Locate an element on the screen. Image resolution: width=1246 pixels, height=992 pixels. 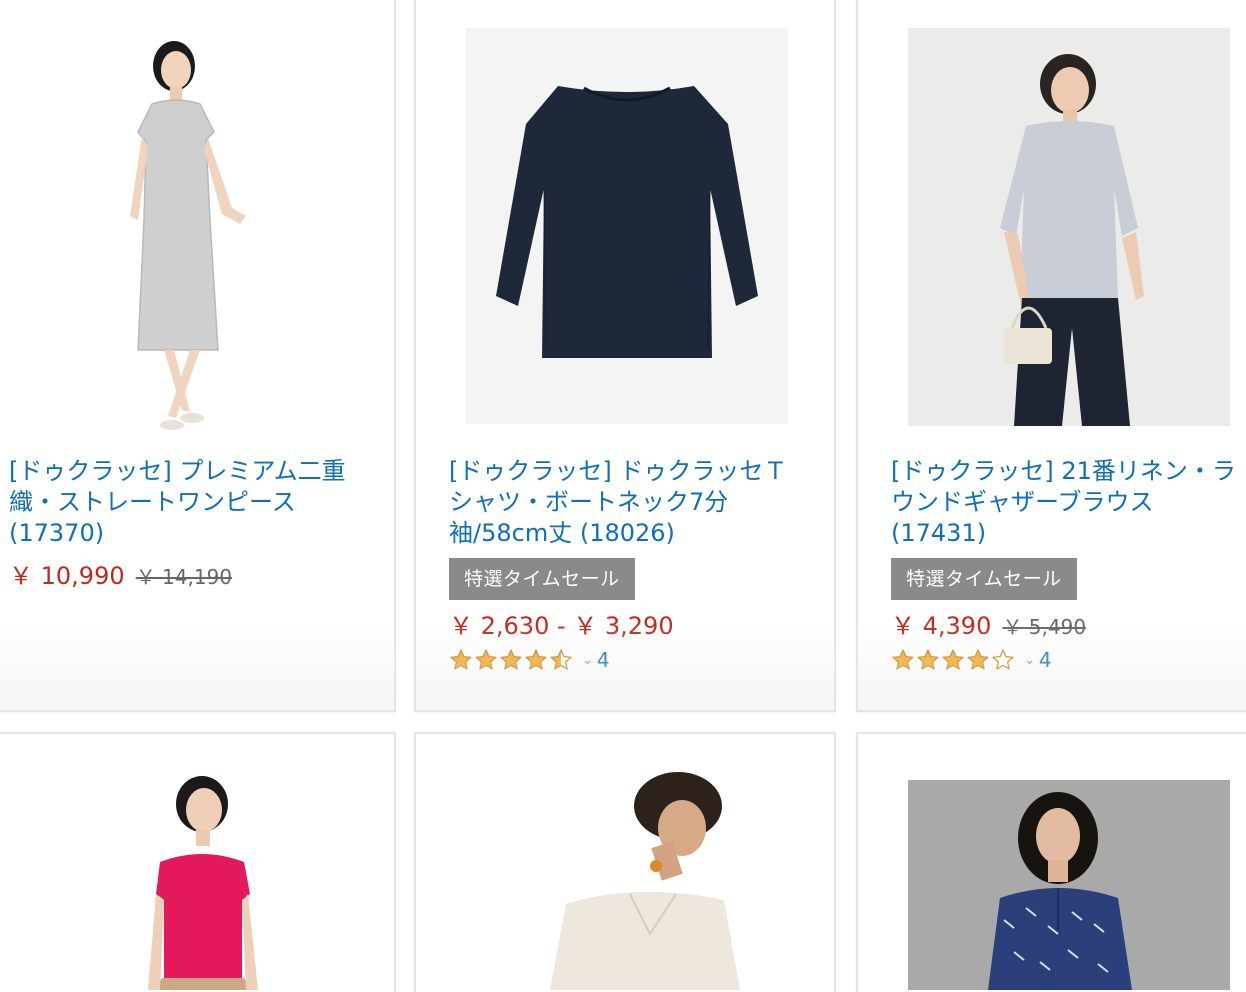
star-half-icon is located at coordinates (561, 659).